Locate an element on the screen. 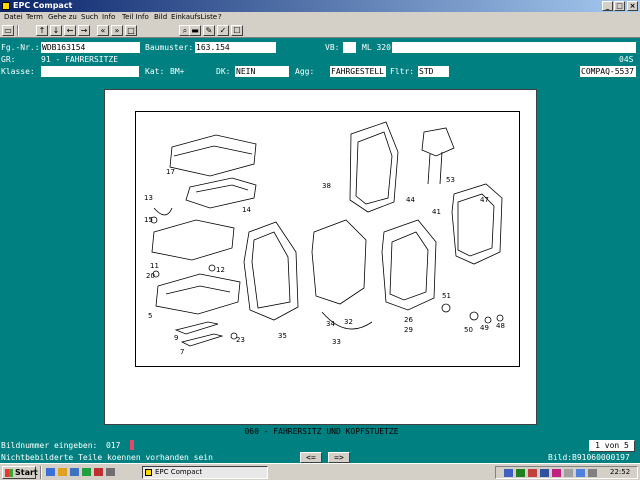 This screenshot has width=640, height=480. vb-extra-field is located at coordinates (514, 47).